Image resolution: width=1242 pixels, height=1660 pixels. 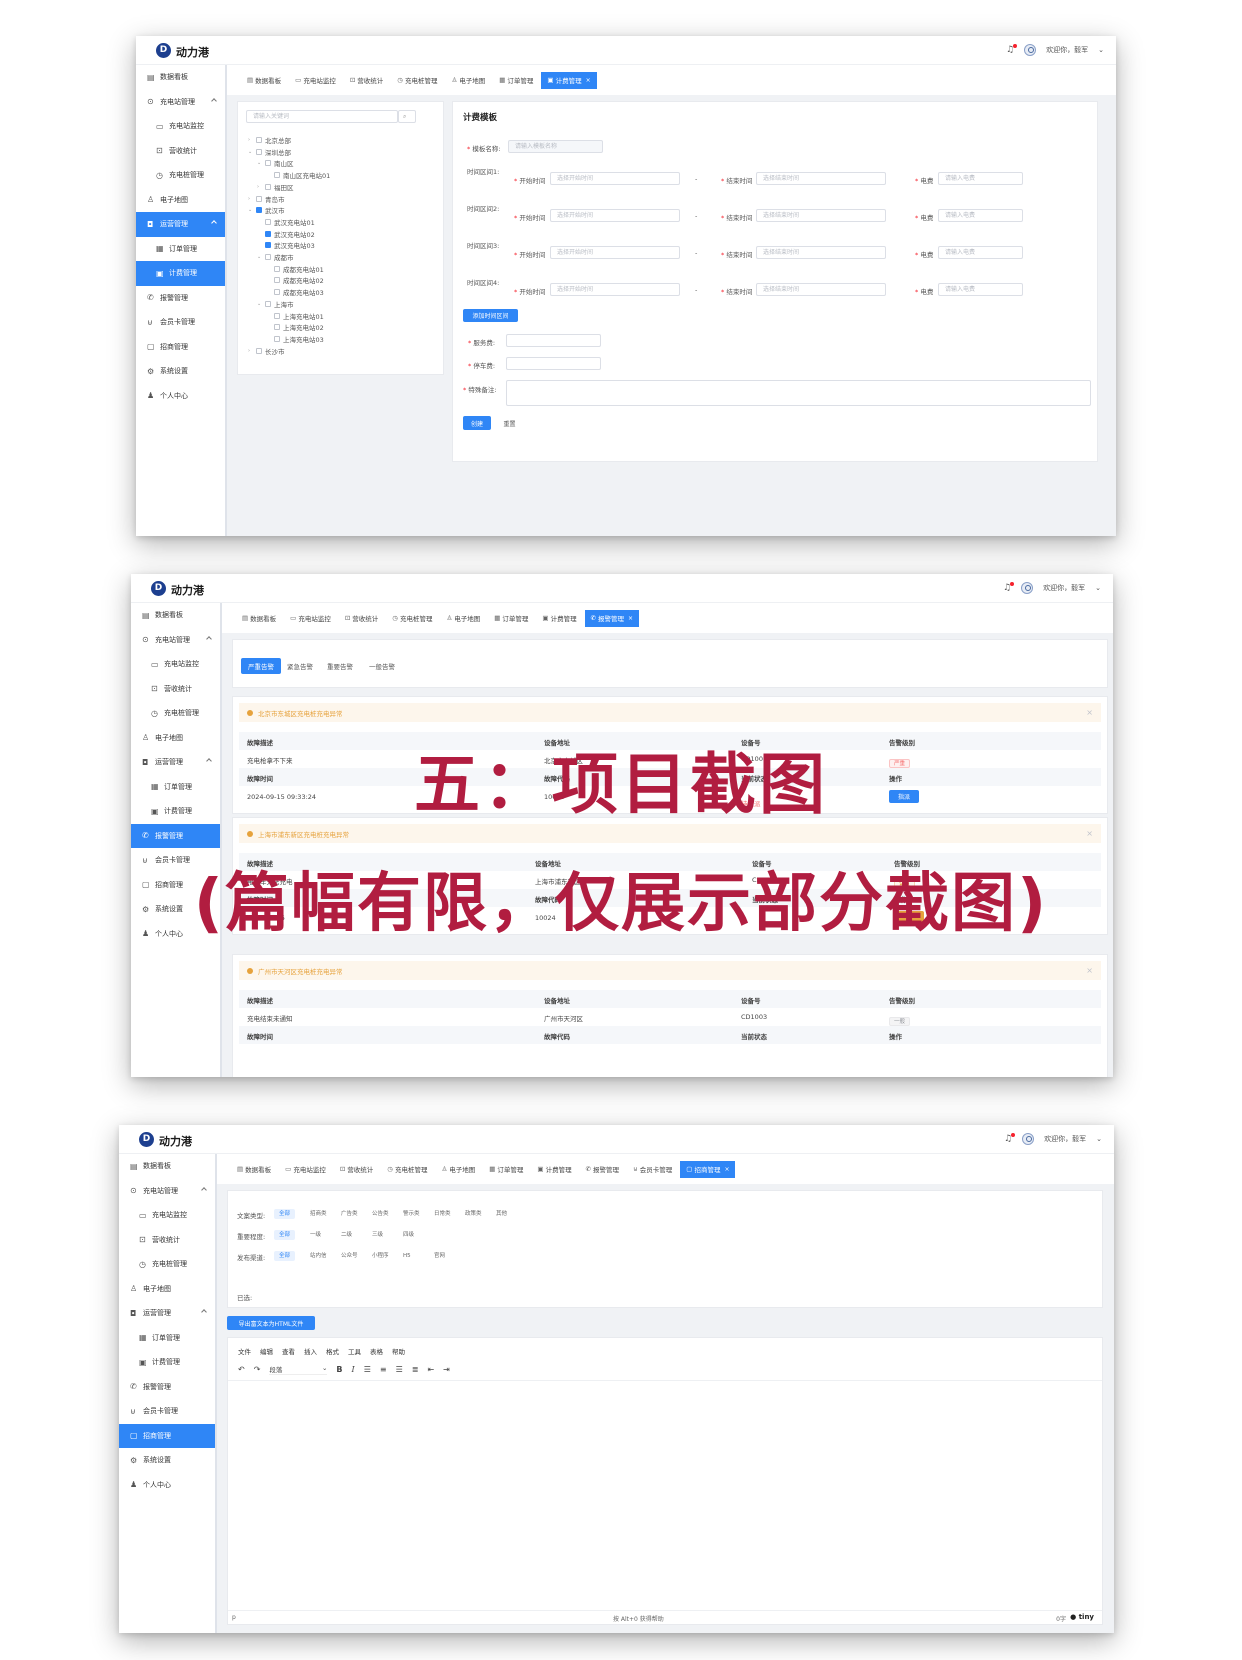 I want to click on add-period-button: 添加时间区间, so click(x=490, y=315).